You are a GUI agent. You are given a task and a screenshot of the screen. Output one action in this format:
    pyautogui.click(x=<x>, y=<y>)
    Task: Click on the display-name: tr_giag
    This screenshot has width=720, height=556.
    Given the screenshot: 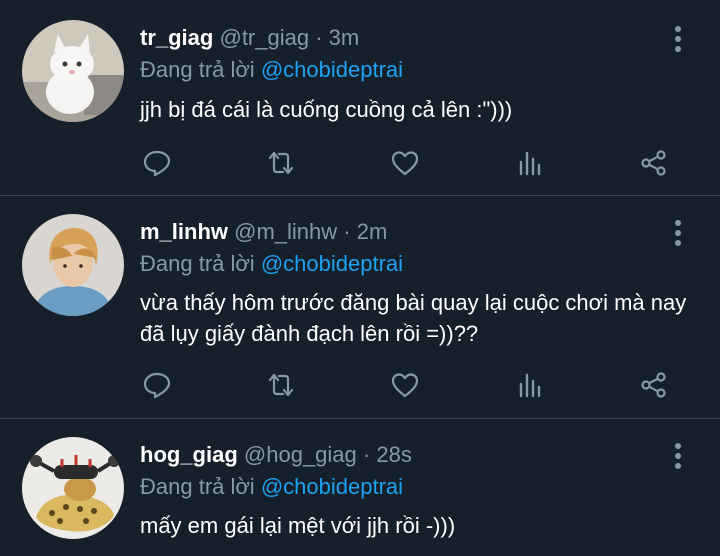 What is the action you would take?
    pyautogui.click(x=176, y=37)
    